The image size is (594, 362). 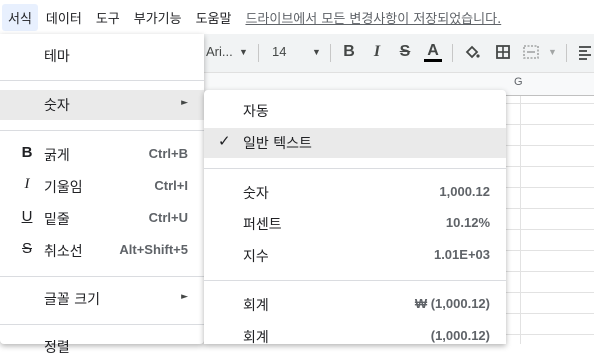 What do you see at coordinates (503, 52) in the screenshot?
I see `borders-icon` at bounding box center [503, 52].